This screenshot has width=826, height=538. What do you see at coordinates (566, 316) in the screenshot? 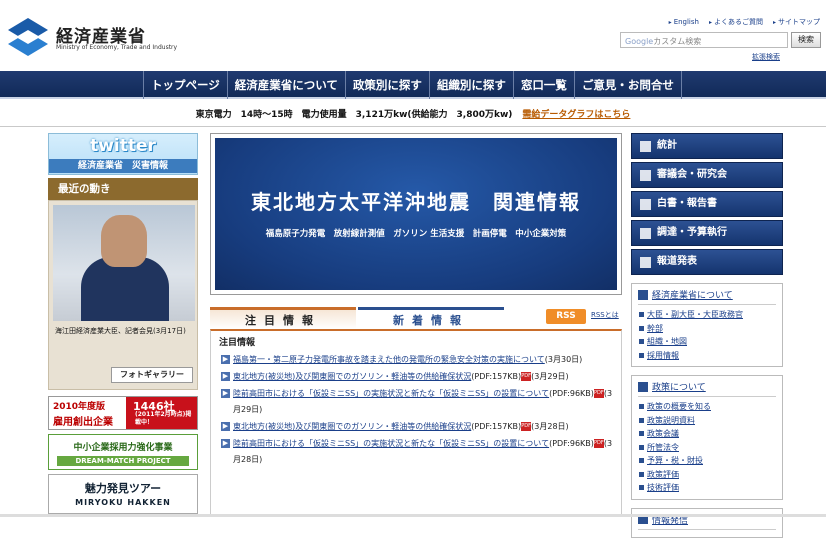
I see `rss-icon: RSS` at bounding box center [566, 316].